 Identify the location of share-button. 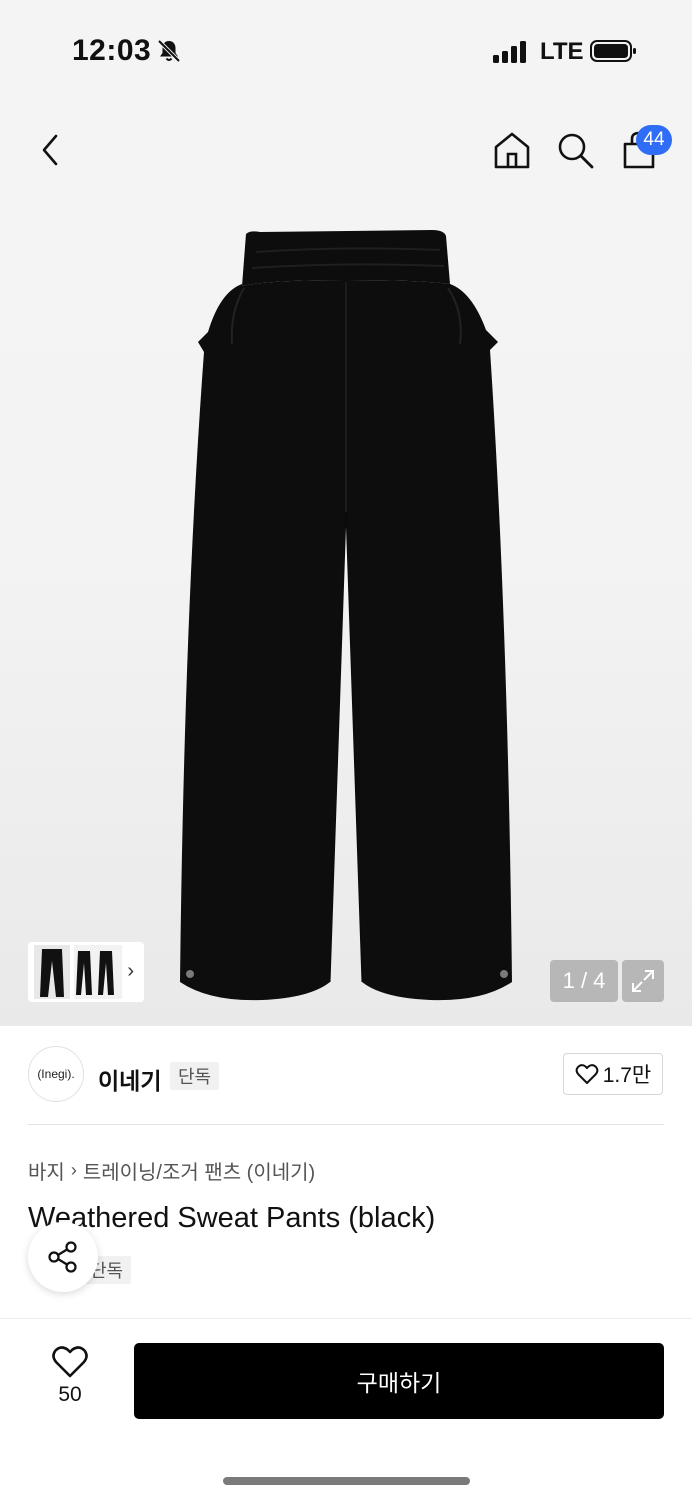
(63, 1257).